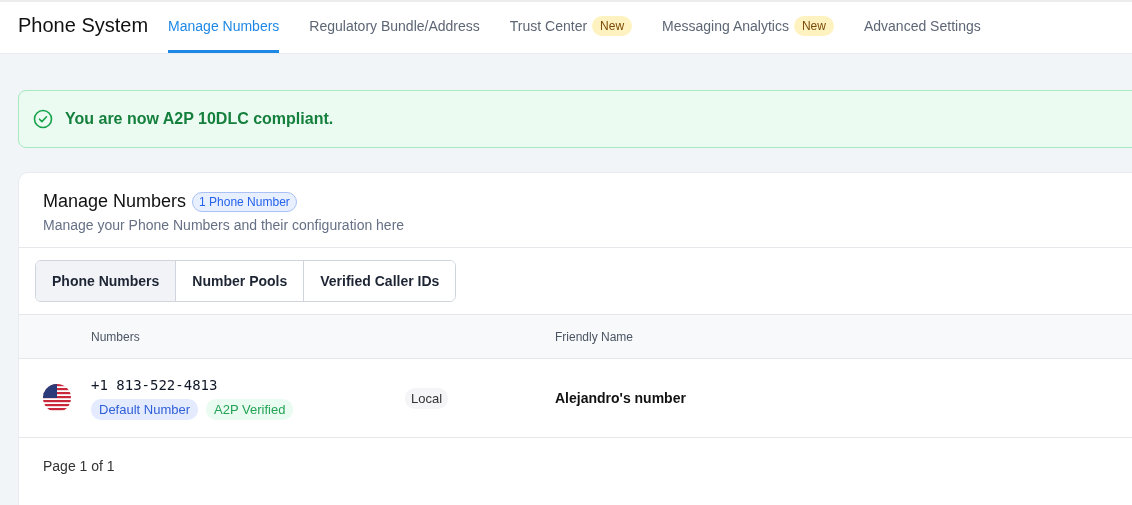  Describe the element at coordinates (394, 27) in the screenshot. I see `nav-tab: Regulatory Bundle/Address` at that location.